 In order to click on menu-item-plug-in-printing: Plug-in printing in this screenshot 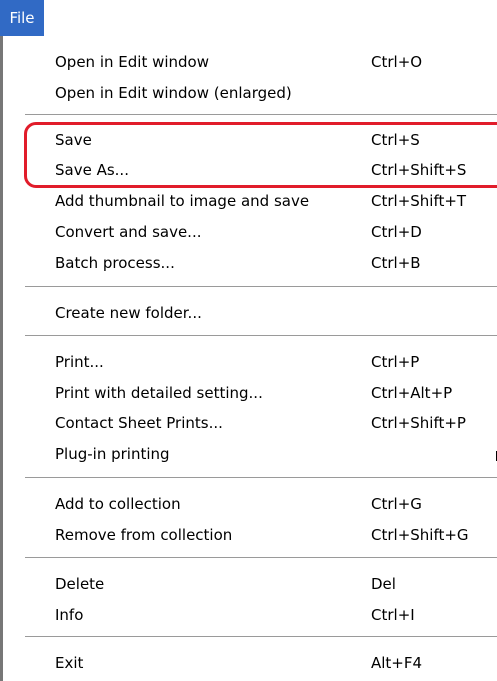, I will do `click(112, 454)`.